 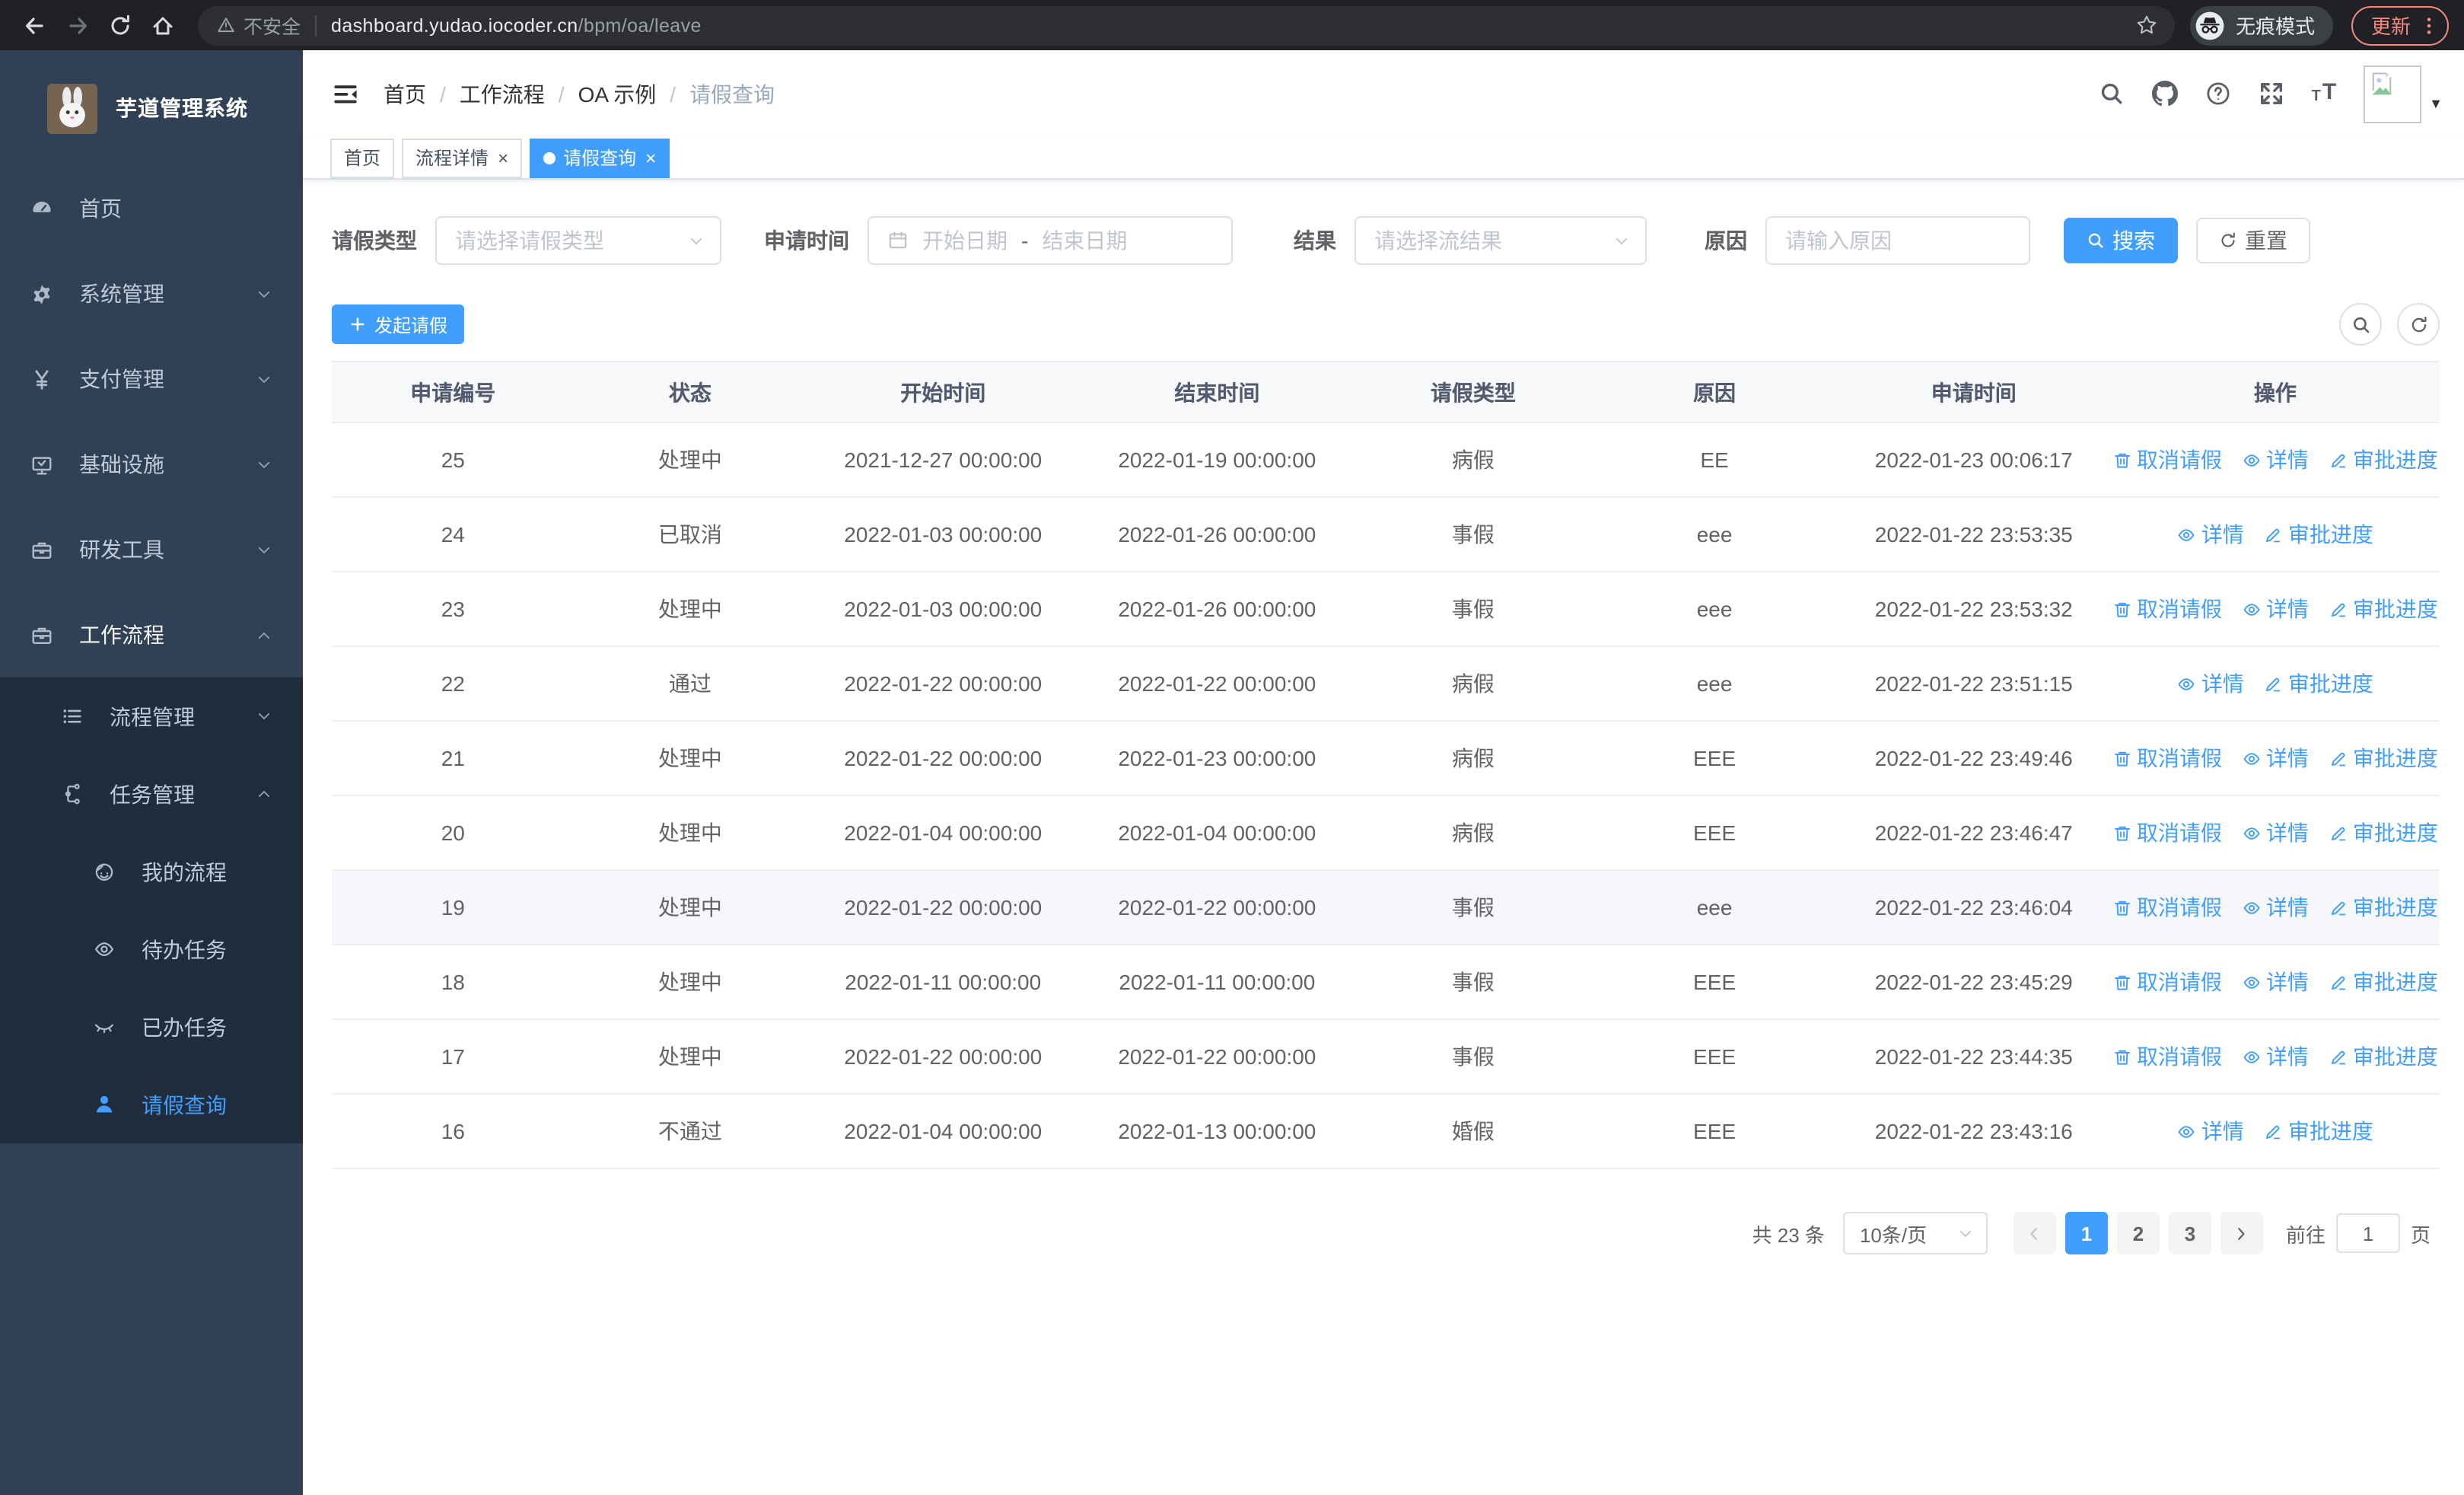 I want to click on security-label: 不安全, so click(x=272, y=28).